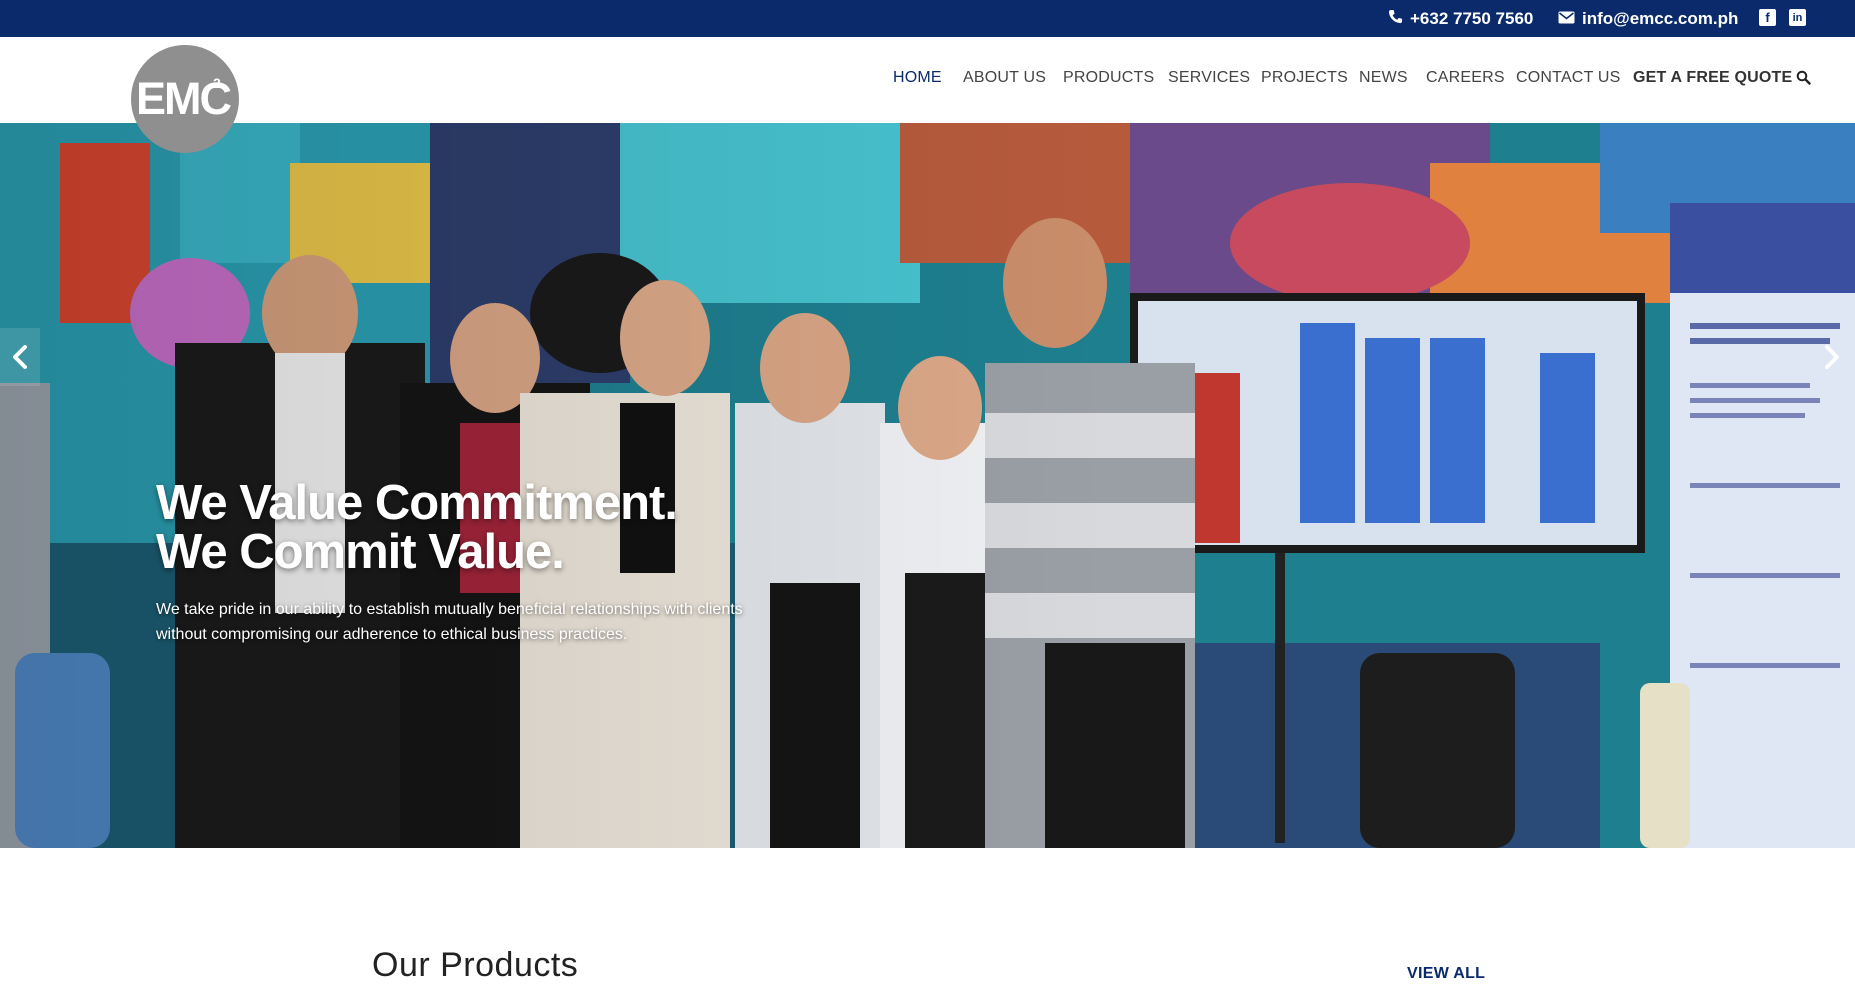 Image resolution: width=1855 pixels, height=1000 pixels. Describe the element at coordinates (417, 503) in the screenshot. I see `hero-headline-line1: We Value Commitment.` at that location.